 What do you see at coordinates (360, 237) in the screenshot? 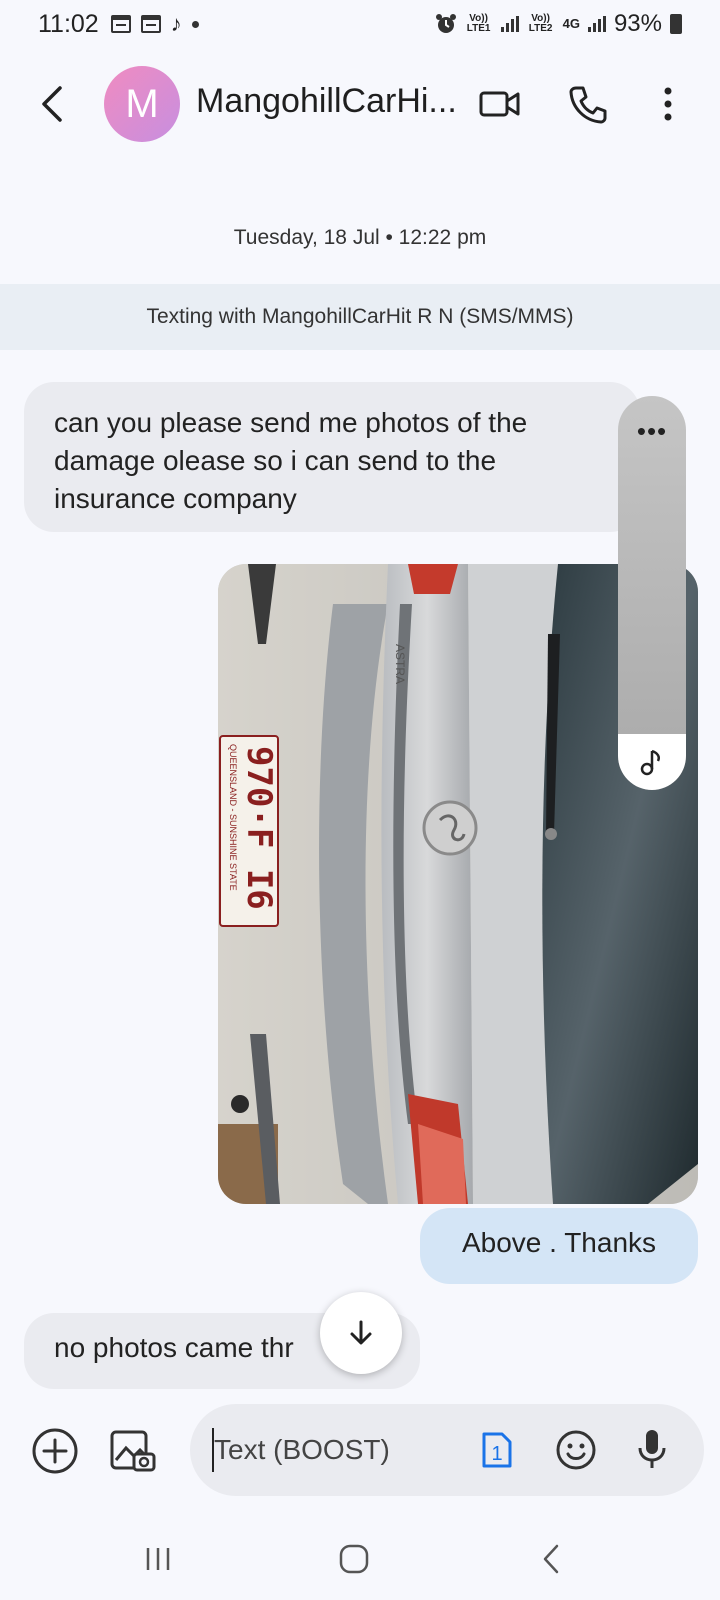
I see `date-separator: Tuesday, 18 Jul • 12:22 pm` at bounding box center [360, 237].